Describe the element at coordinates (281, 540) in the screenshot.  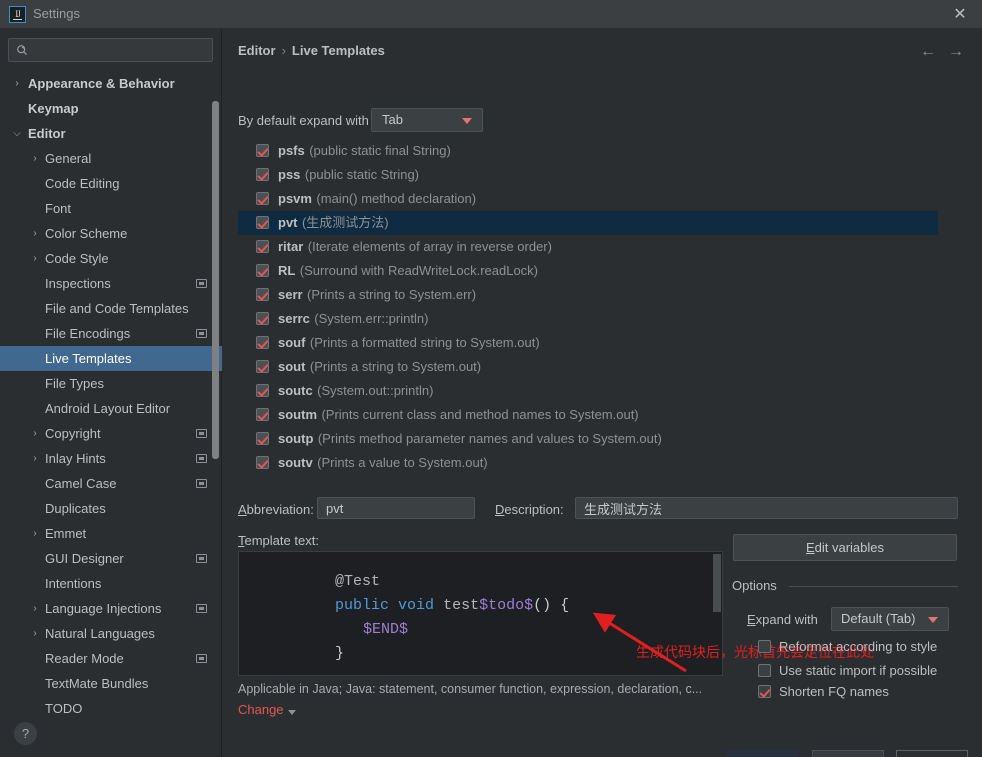
I see `template-text-label-rest: emplate text:` at that location.